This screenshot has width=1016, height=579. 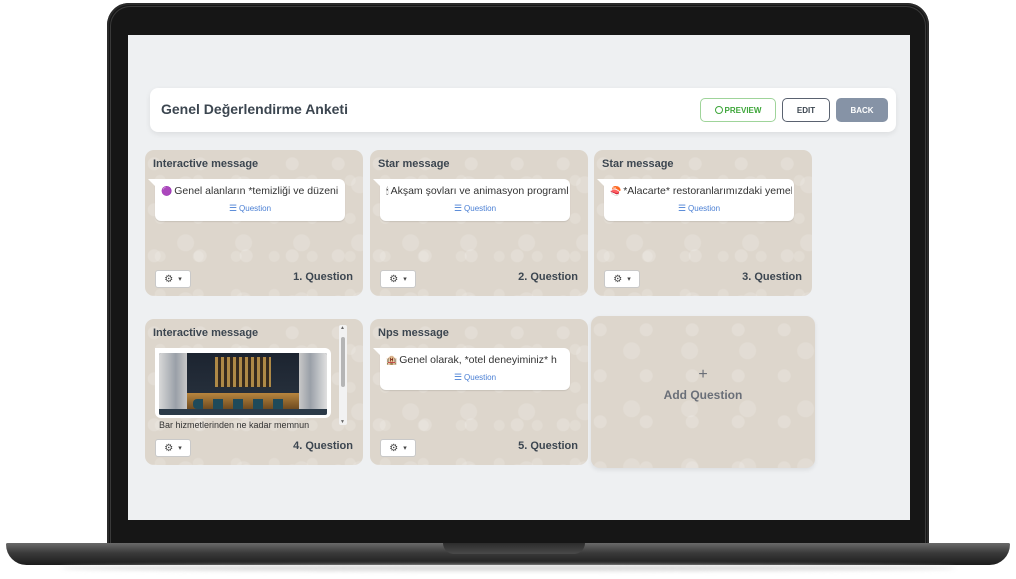 I want to click on scroll-down-icon: ▼, so click(x=342, y=422).